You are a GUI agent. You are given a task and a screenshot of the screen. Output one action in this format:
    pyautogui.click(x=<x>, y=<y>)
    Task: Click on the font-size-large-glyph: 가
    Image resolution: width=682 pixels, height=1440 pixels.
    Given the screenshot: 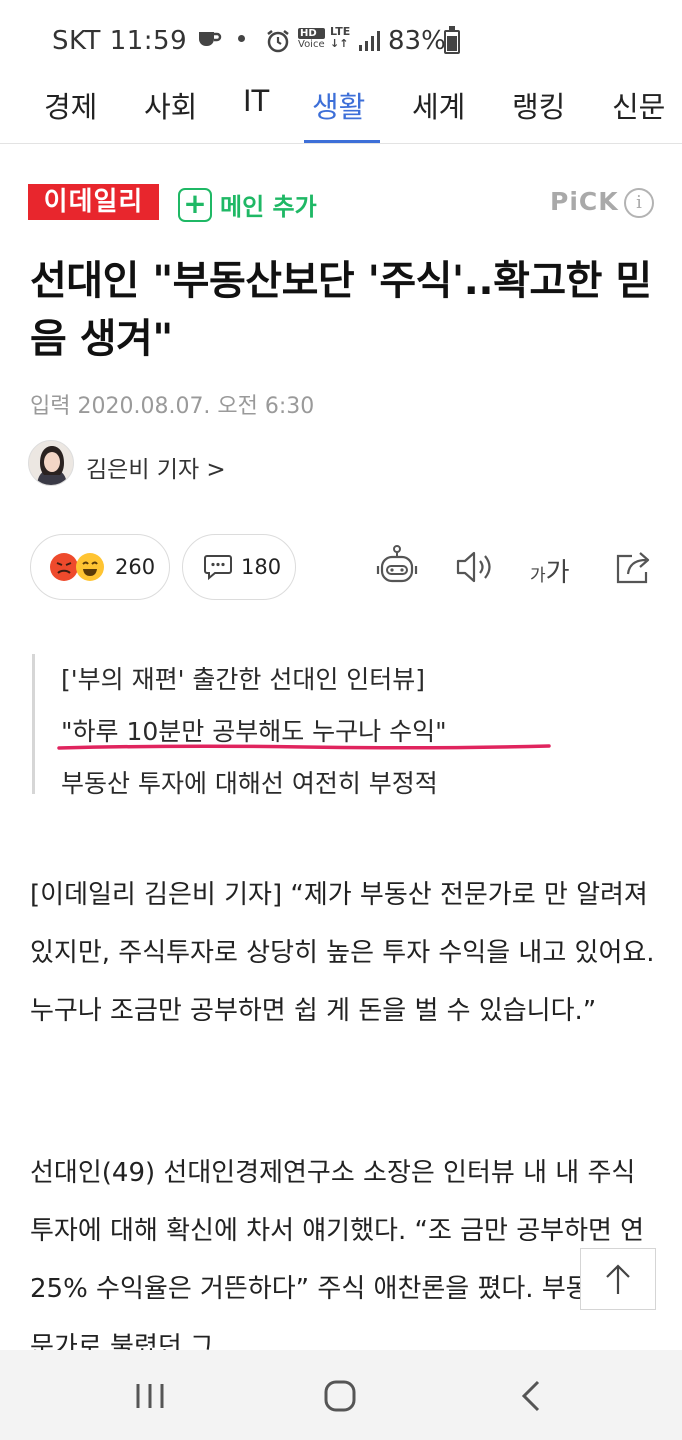 What is the action you would take?
    pyautogui.click(x=557, y=573)
    